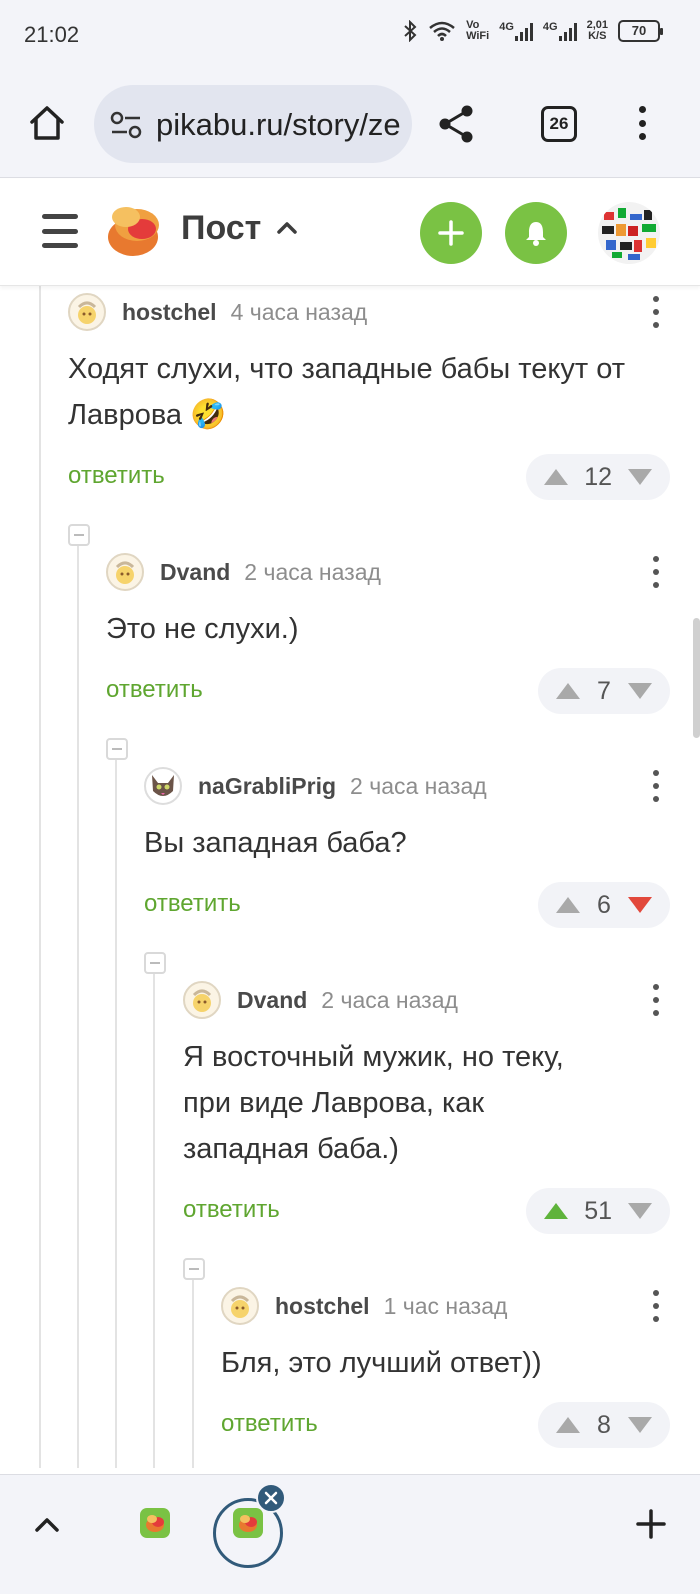 This screenshot has width=700, height=1594. I want to click on vote-control: 6, so click(604, 905).